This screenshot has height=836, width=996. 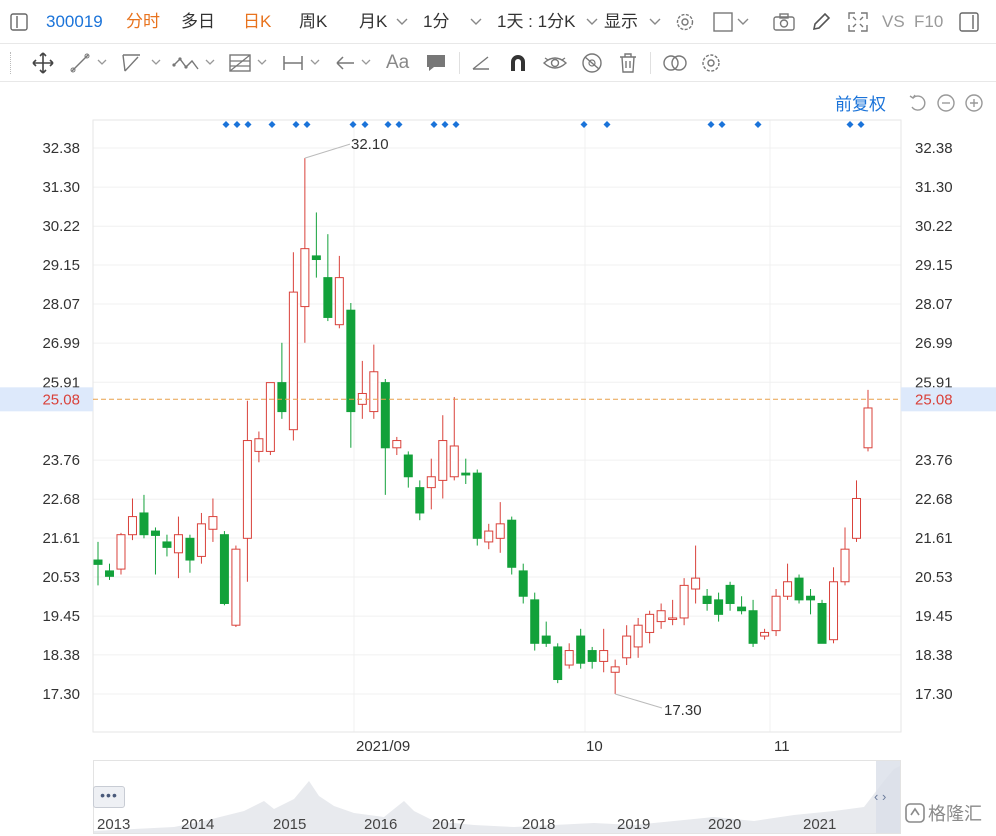 I want to click on navigator-arrows: ‹ ›, so click(x=880, y=796).